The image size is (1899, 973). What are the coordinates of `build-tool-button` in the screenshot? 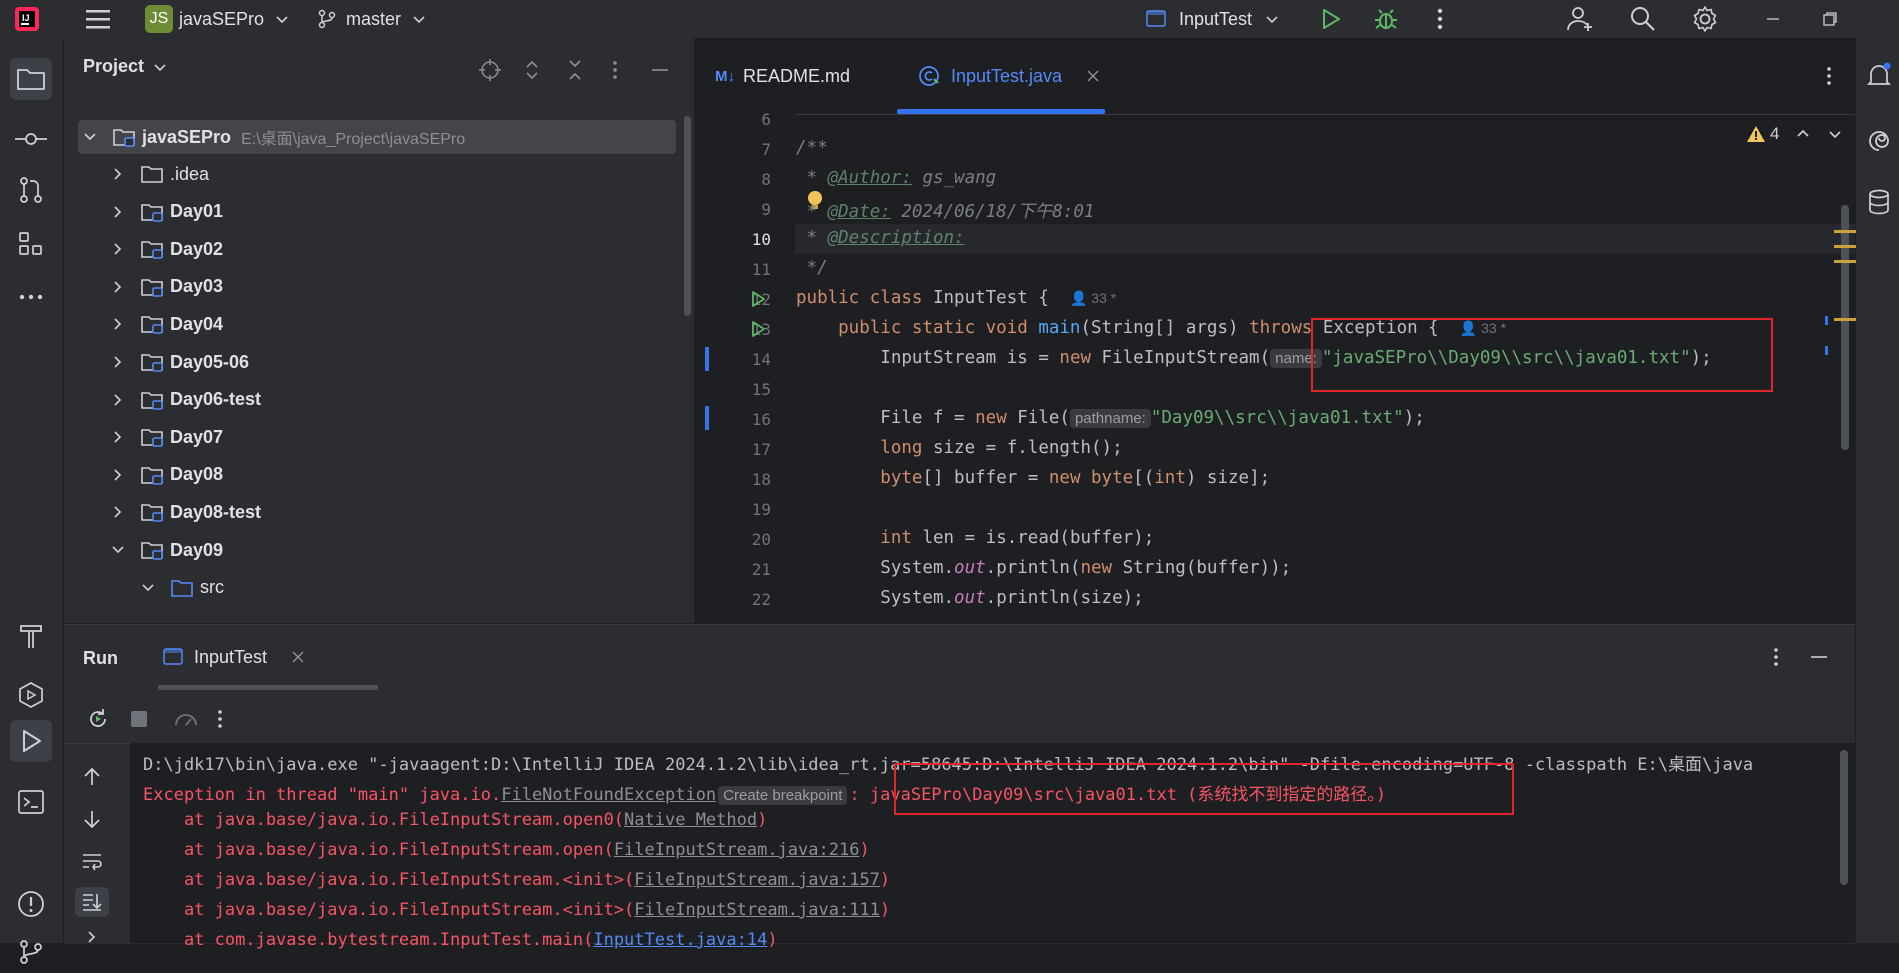 It's located at (31, 636).